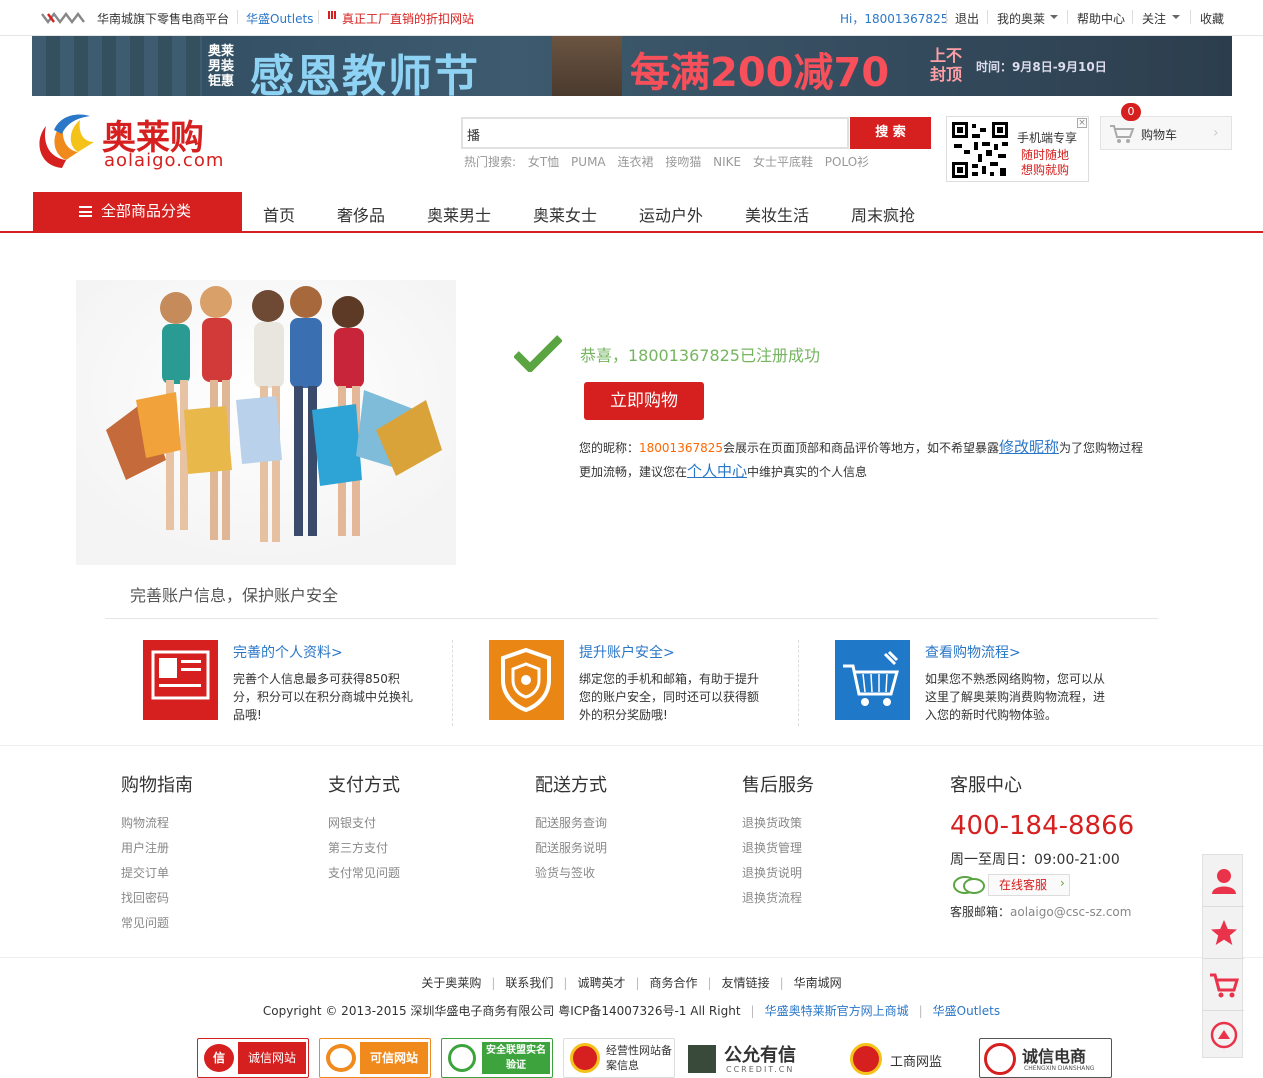 This screenshot has width=1263, height=1078. Describe the element at coordinates (1062, 883) in the screenshot. I see `chevron-right-icon: ›` at that location.